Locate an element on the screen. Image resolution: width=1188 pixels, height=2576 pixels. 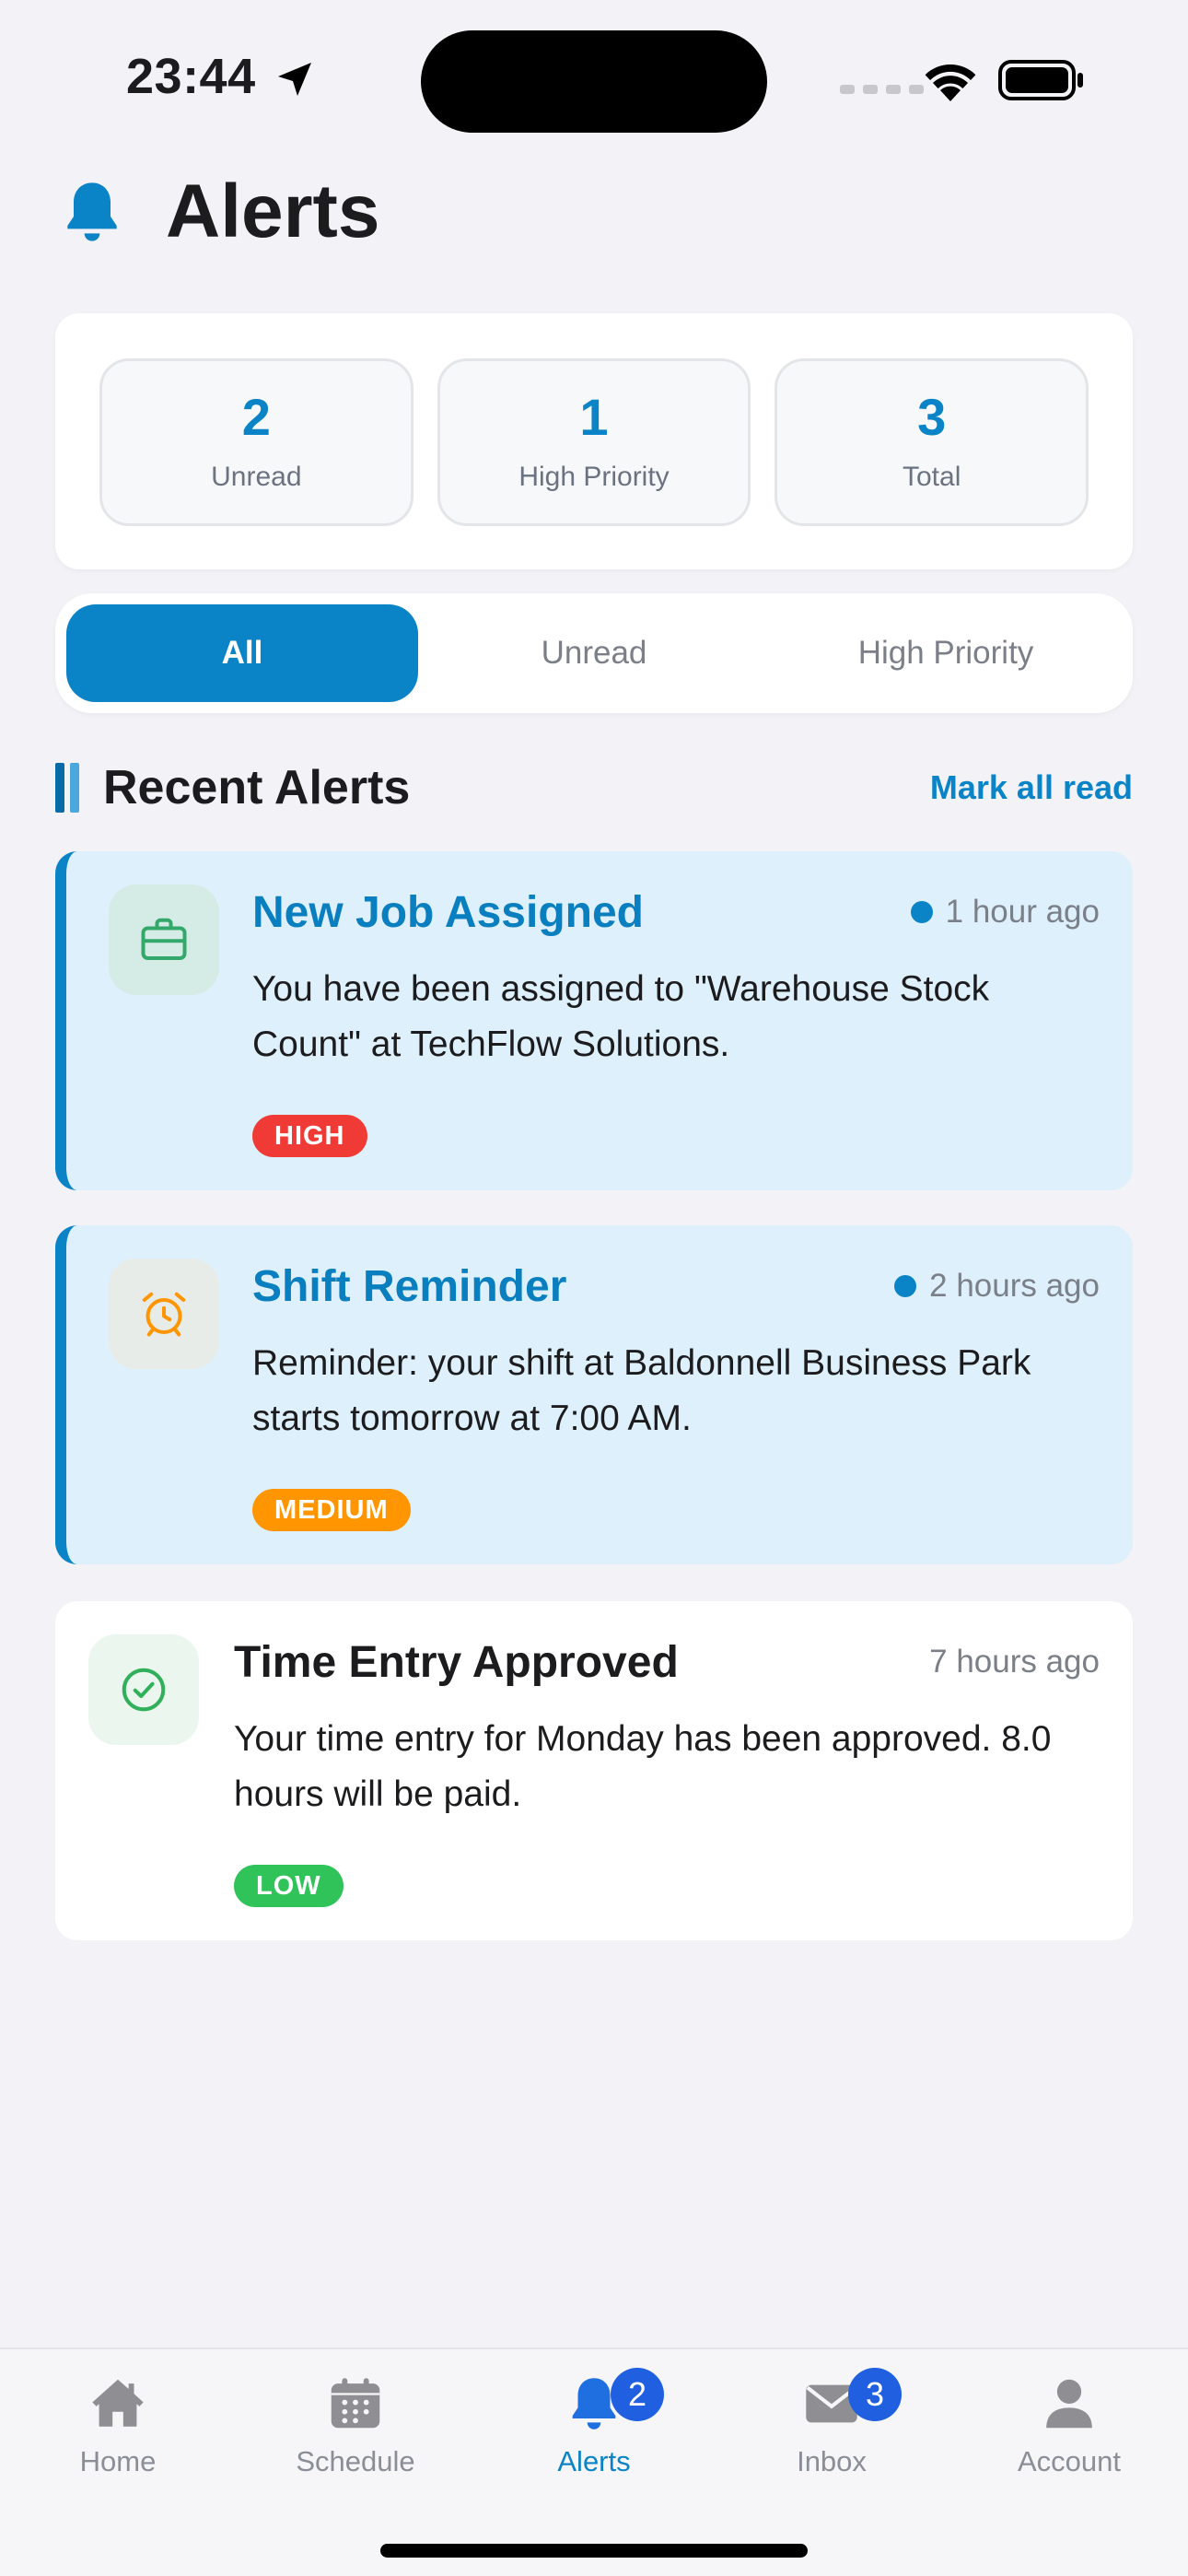
tab-schedule: Schedule is located at coordinates (355, 2424).